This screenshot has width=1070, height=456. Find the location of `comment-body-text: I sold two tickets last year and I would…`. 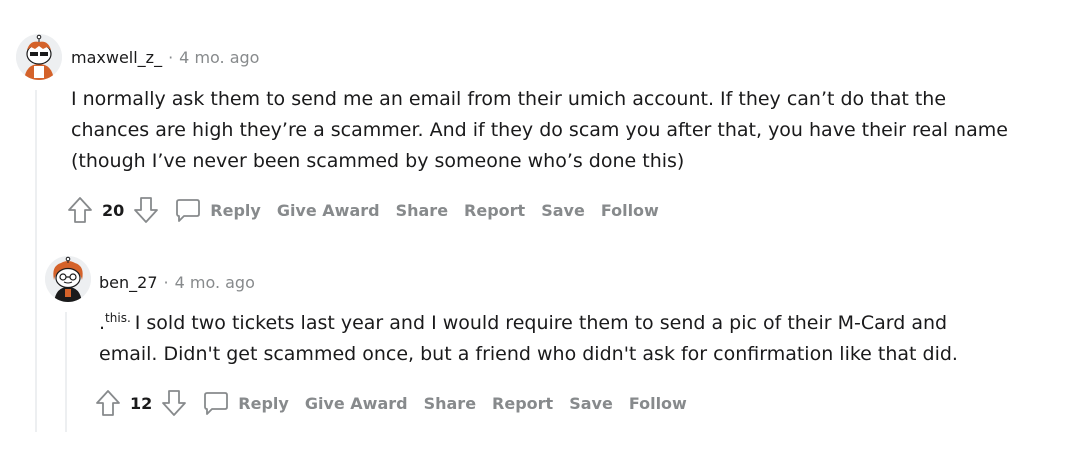

comment-body-text: I sold two tickets last year and I would… is located at coordinates (541, 323).